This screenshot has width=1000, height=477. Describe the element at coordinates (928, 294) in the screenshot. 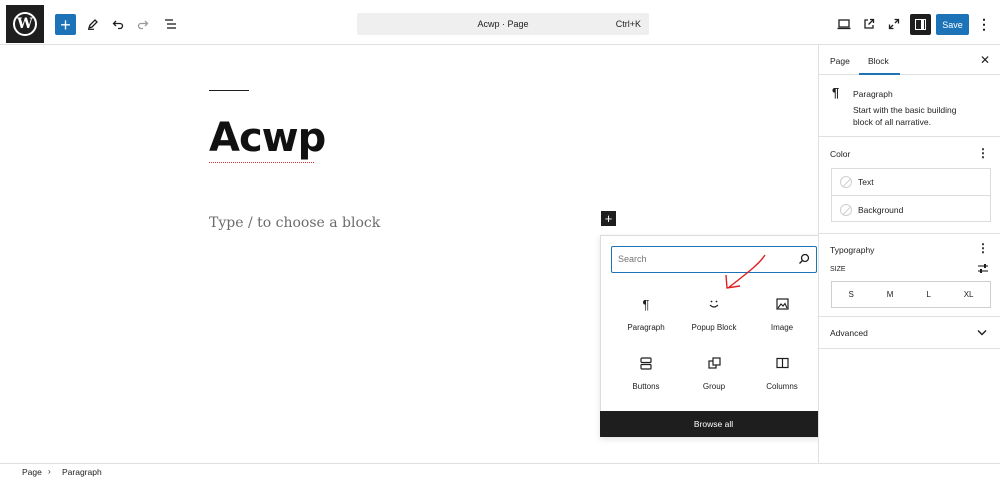

I see `font-size-l: L` at that location.